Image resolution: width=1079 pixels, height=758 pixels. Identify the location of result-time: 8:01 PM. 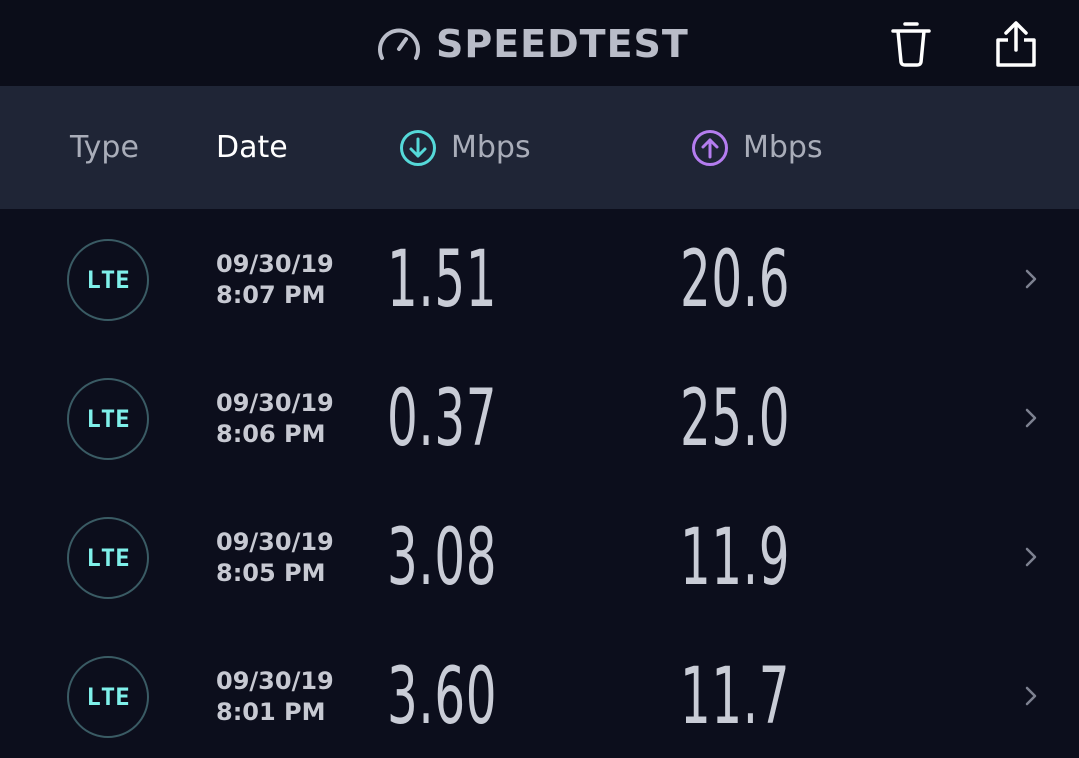
(271, 712).